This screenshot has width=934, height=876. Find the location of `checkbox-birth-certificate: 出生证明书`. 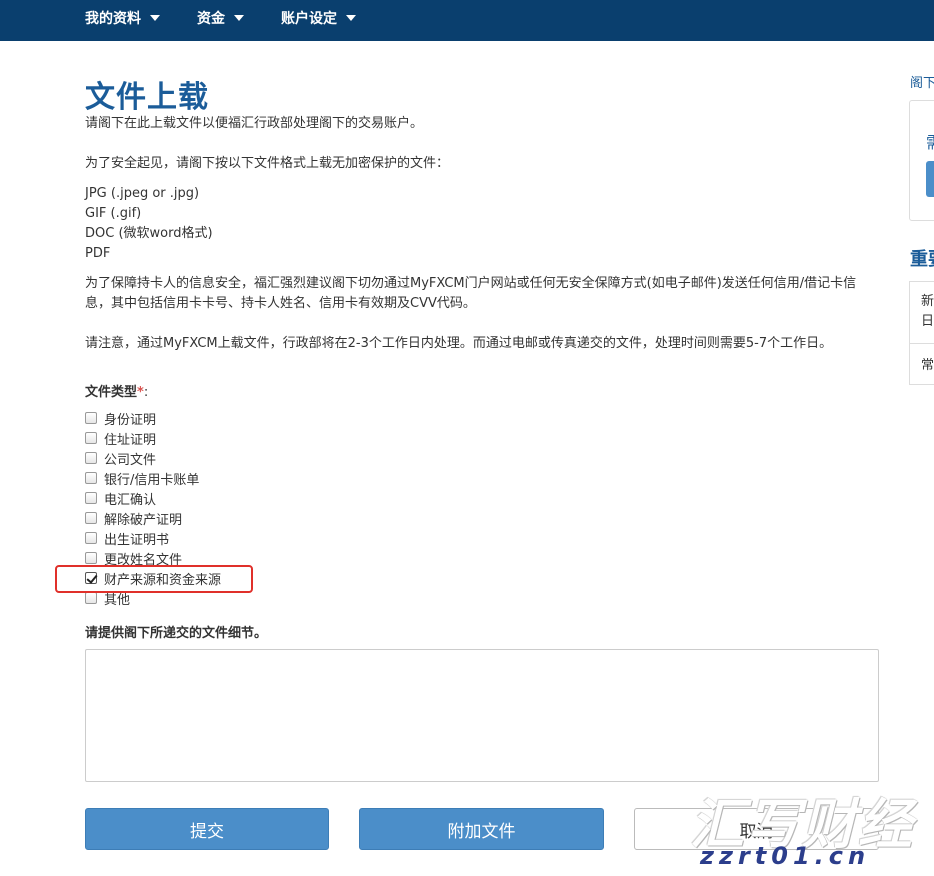

checkbox-birth-certificate: 出生证明书 is located at coordinates (127, 538).